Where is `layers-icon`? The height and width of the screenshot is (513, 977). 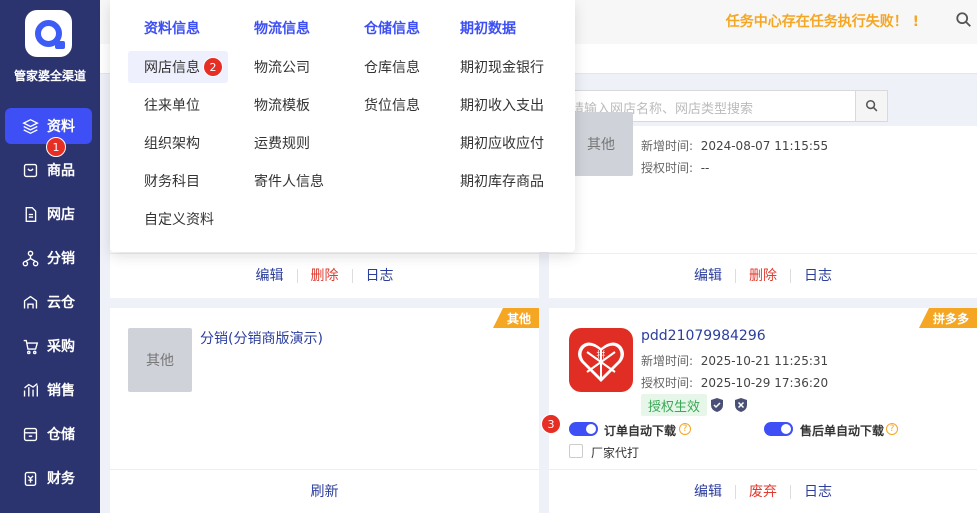
layers-icon is located at coordinates (30, 126).